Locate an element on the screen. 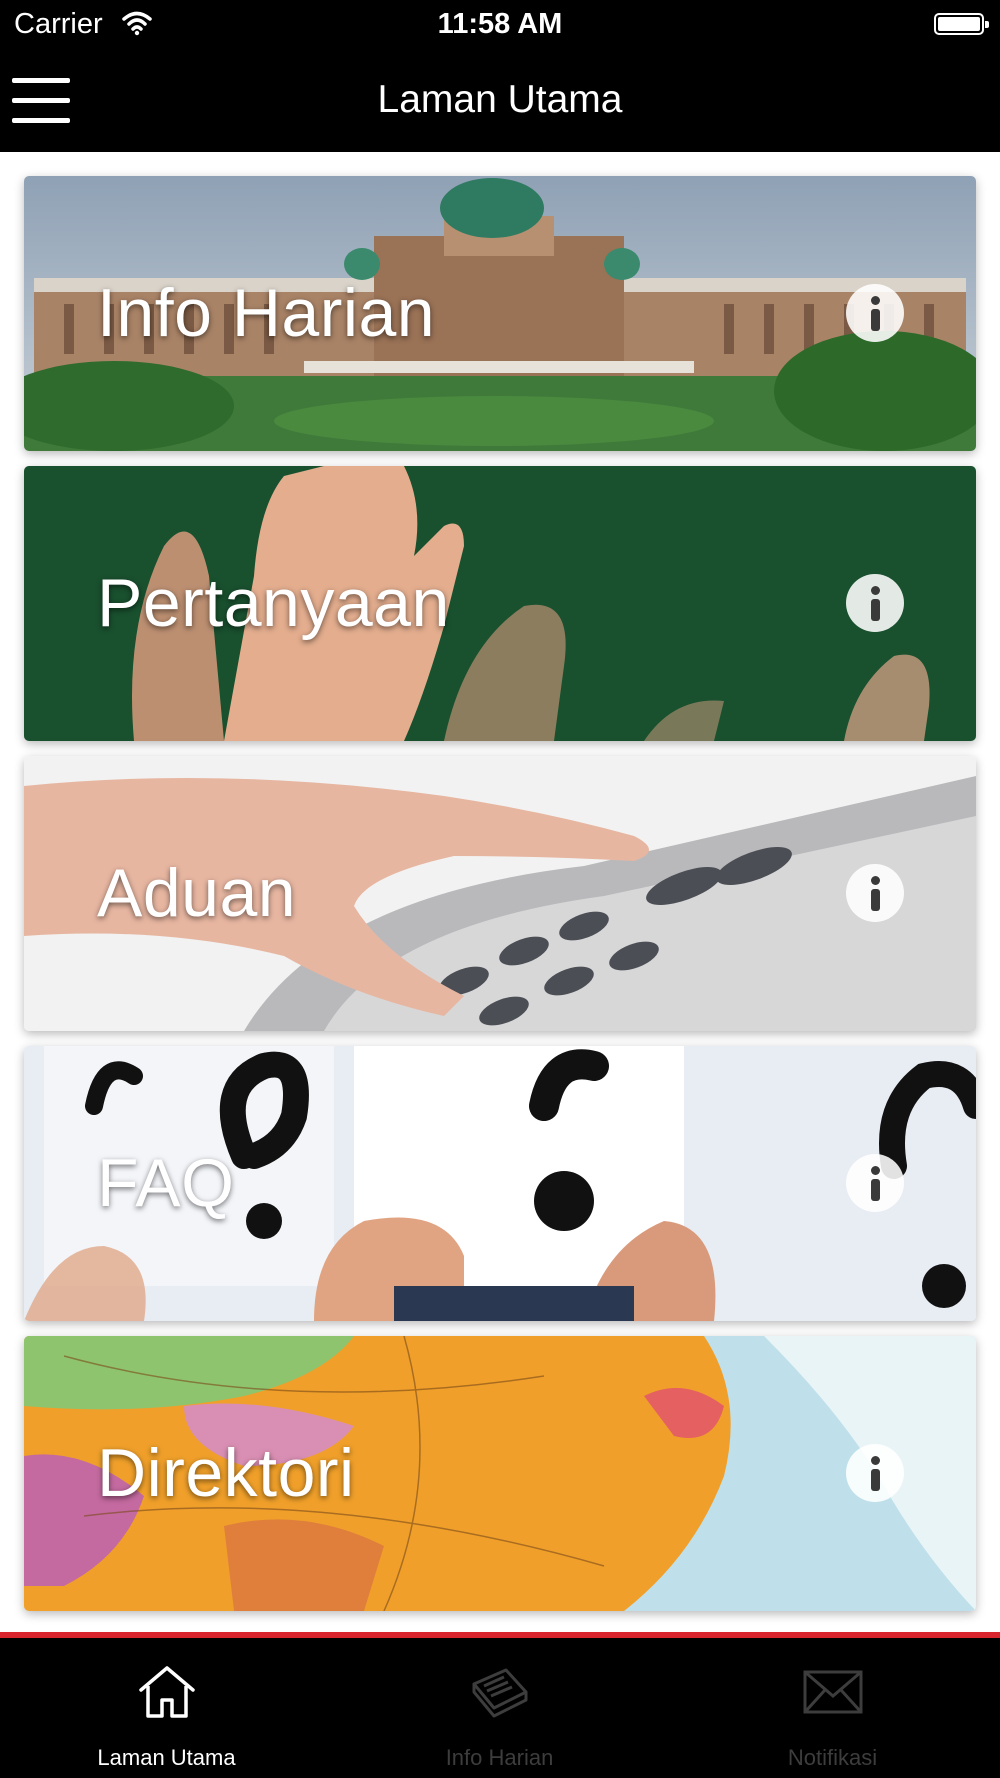 The image size is (1000, 1778). tab-label: Info Harian is located at coordinates (499, 1757).